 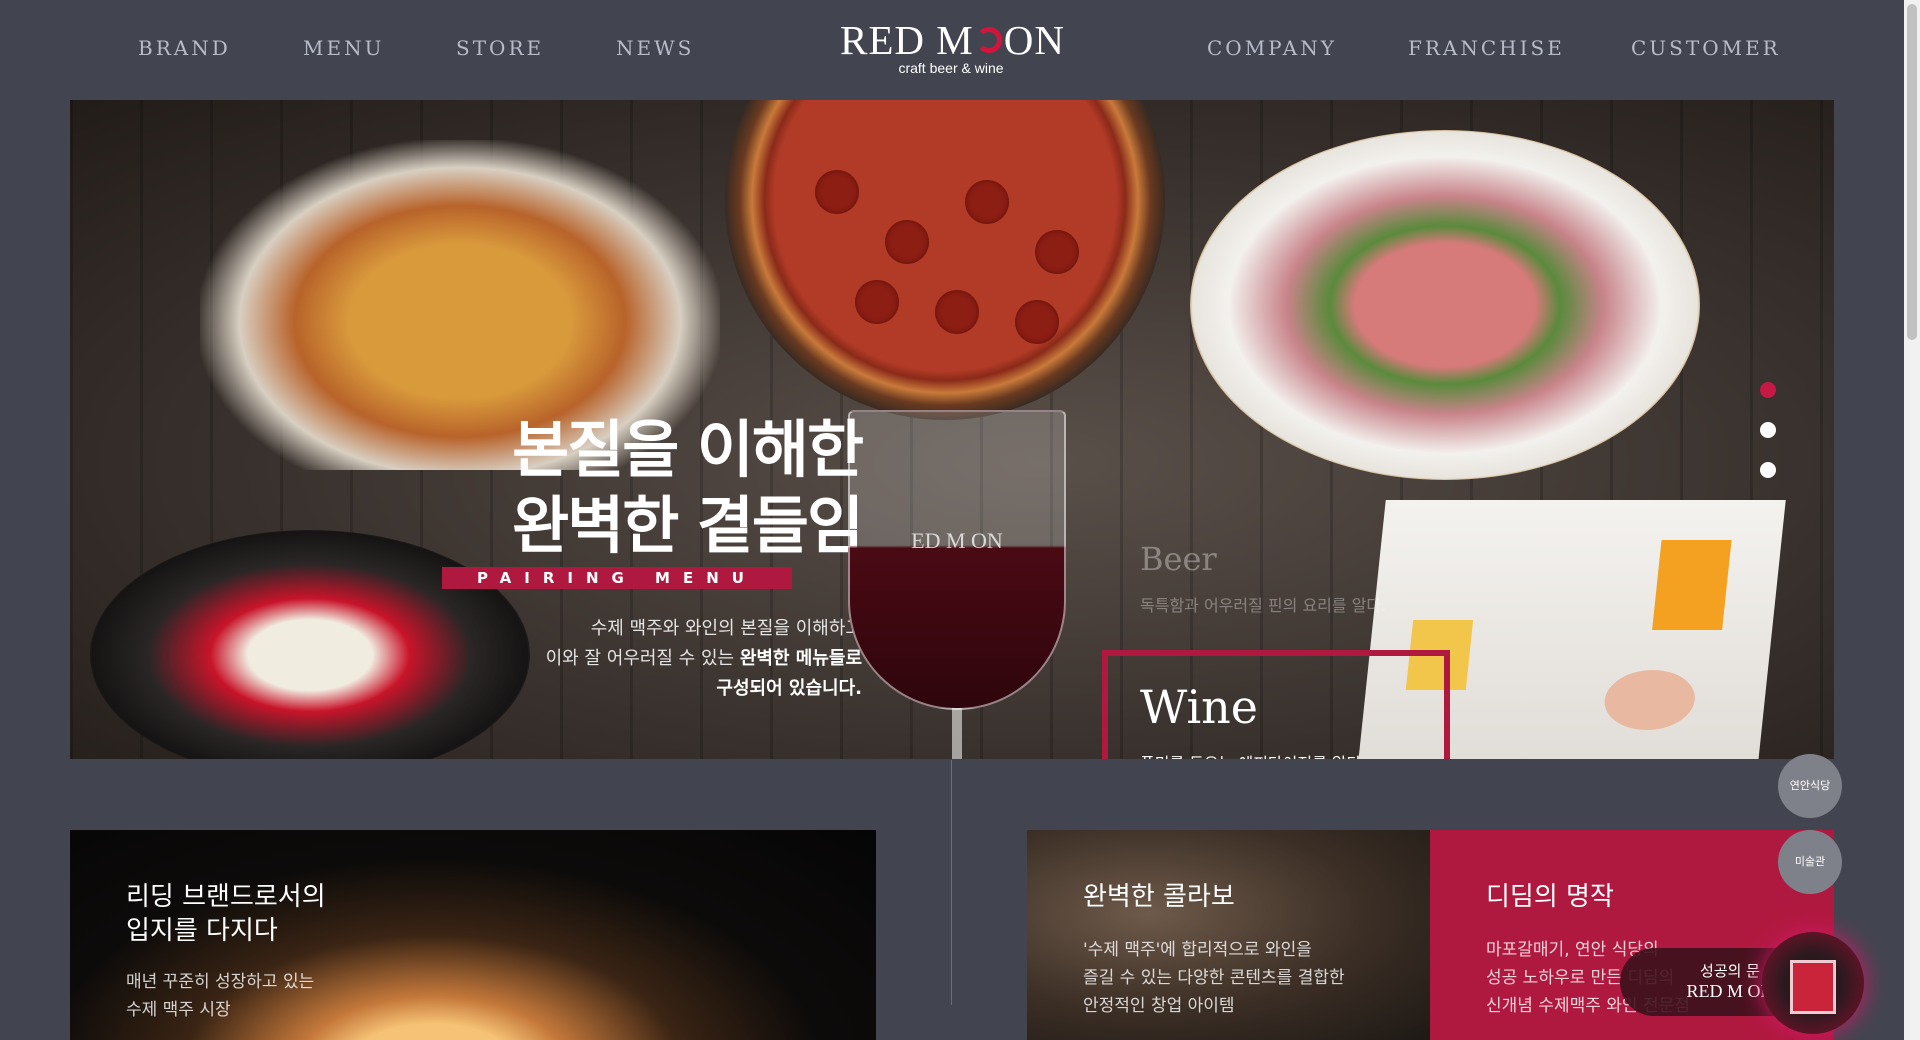 What do you see at coordinates (1445, 305) in the screenshot?
I see `salad-platter-image` at bounding box center [1445, 305].